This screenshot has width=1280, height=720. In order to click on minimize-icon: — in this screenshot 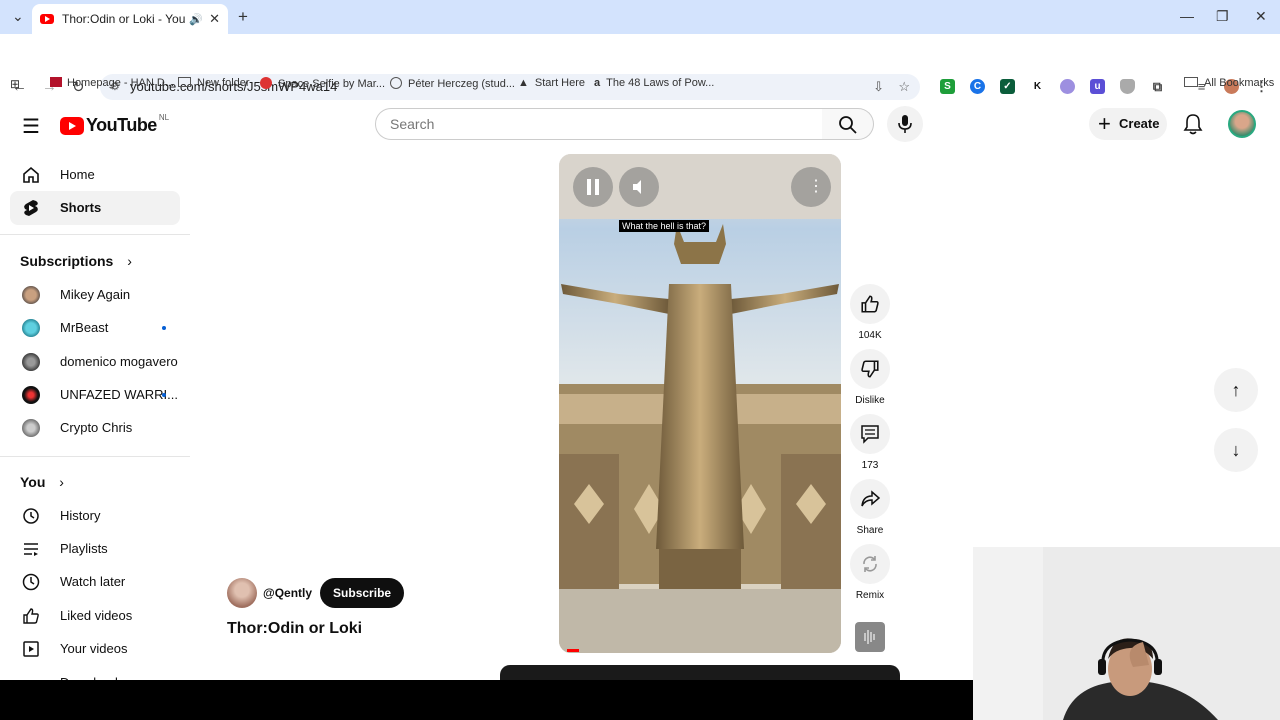, I will do `click(1187, 16)`.